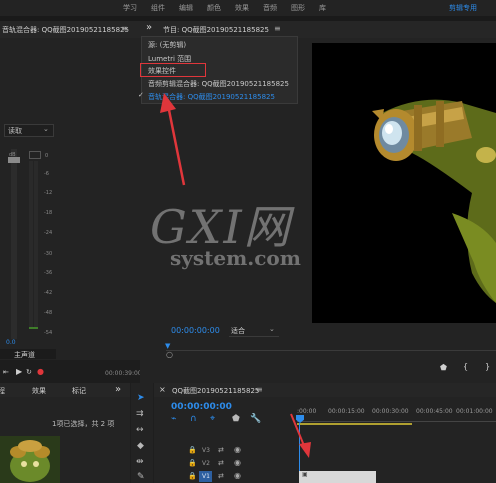 This screenshot has width=496, height=483. I want to click on menu-item-source: 源: (无剪辑), so click(167, 45).